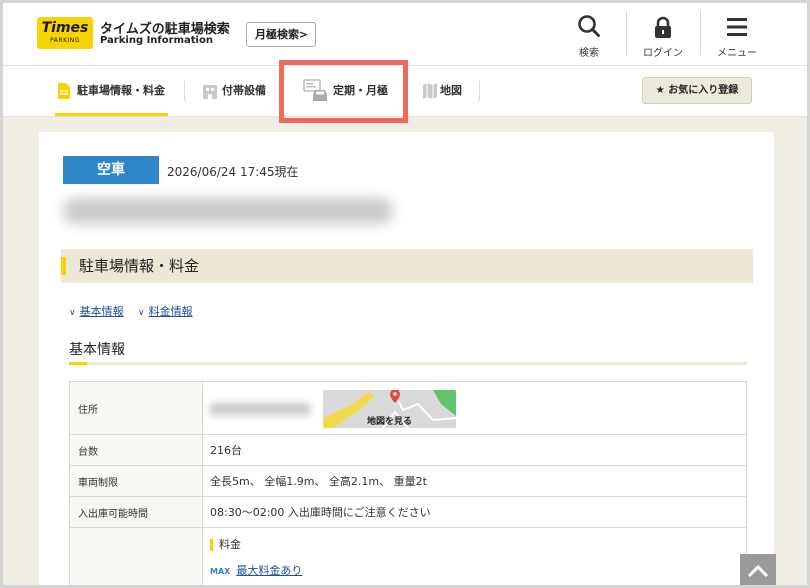 The width and height of the screenshot is (810, 588). What do you see at coordinates (240, 91) in the screenshot?
I see `tab-facilities: 付帯設備` at bounding box center [240, 91].